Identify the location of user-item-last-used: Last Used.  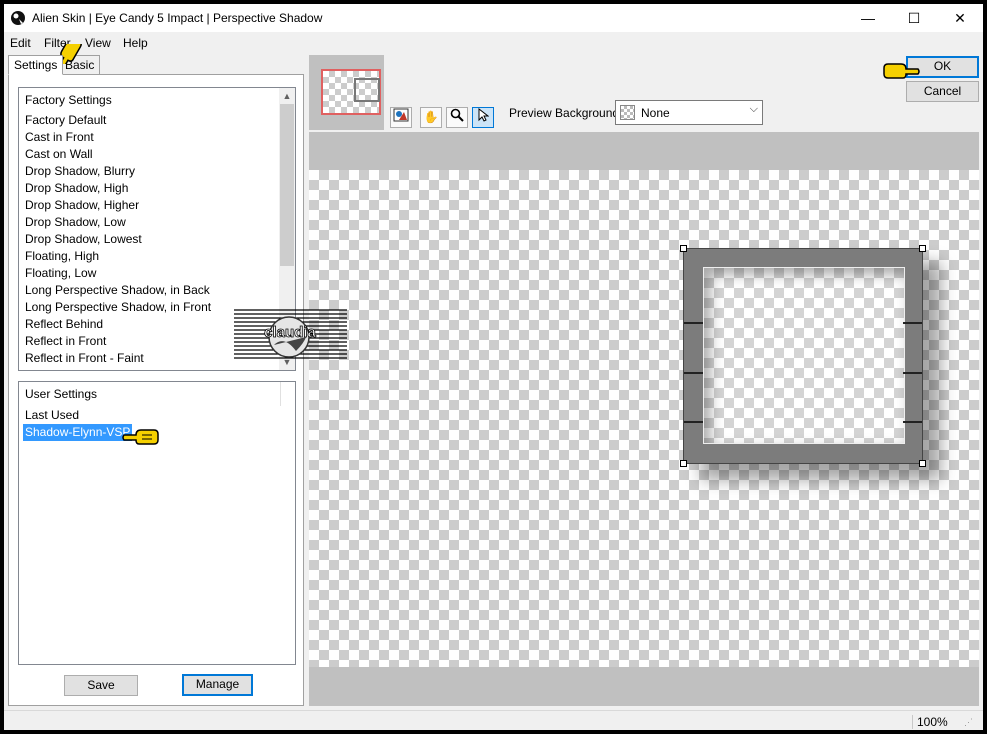
(52, 415).